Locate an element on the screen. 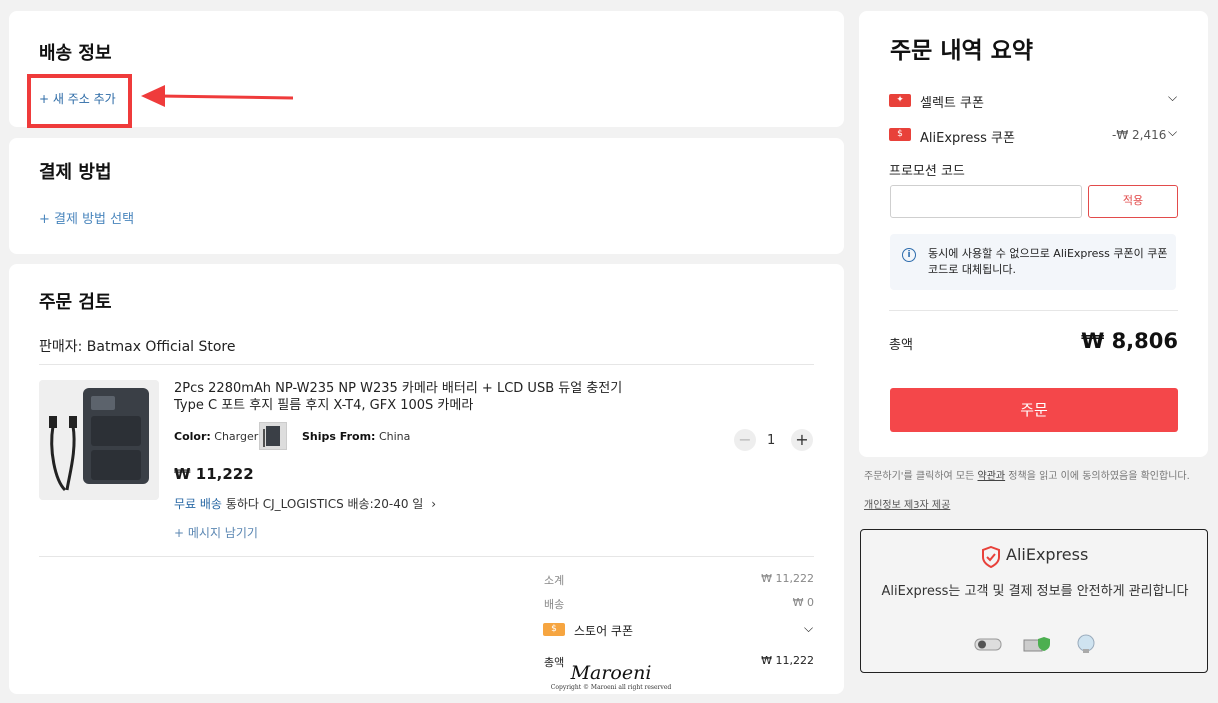 This screenshot has height=703, width=1218. product-image is located at coordinates (99, 440).